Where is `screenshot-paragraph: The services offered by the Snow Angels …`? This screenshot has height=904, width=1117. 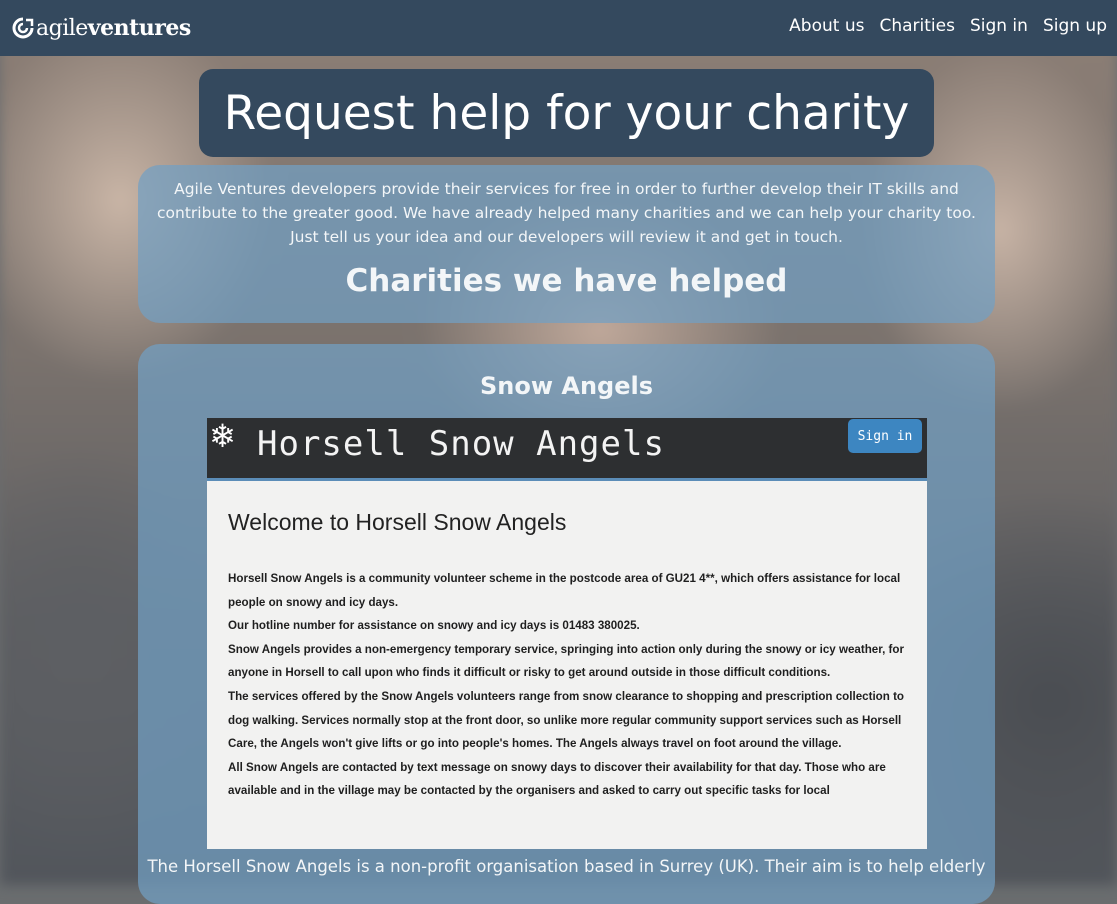 screenshot-paragraph: The services offered by the Snow Angels … is located at coordinates (566, 720).